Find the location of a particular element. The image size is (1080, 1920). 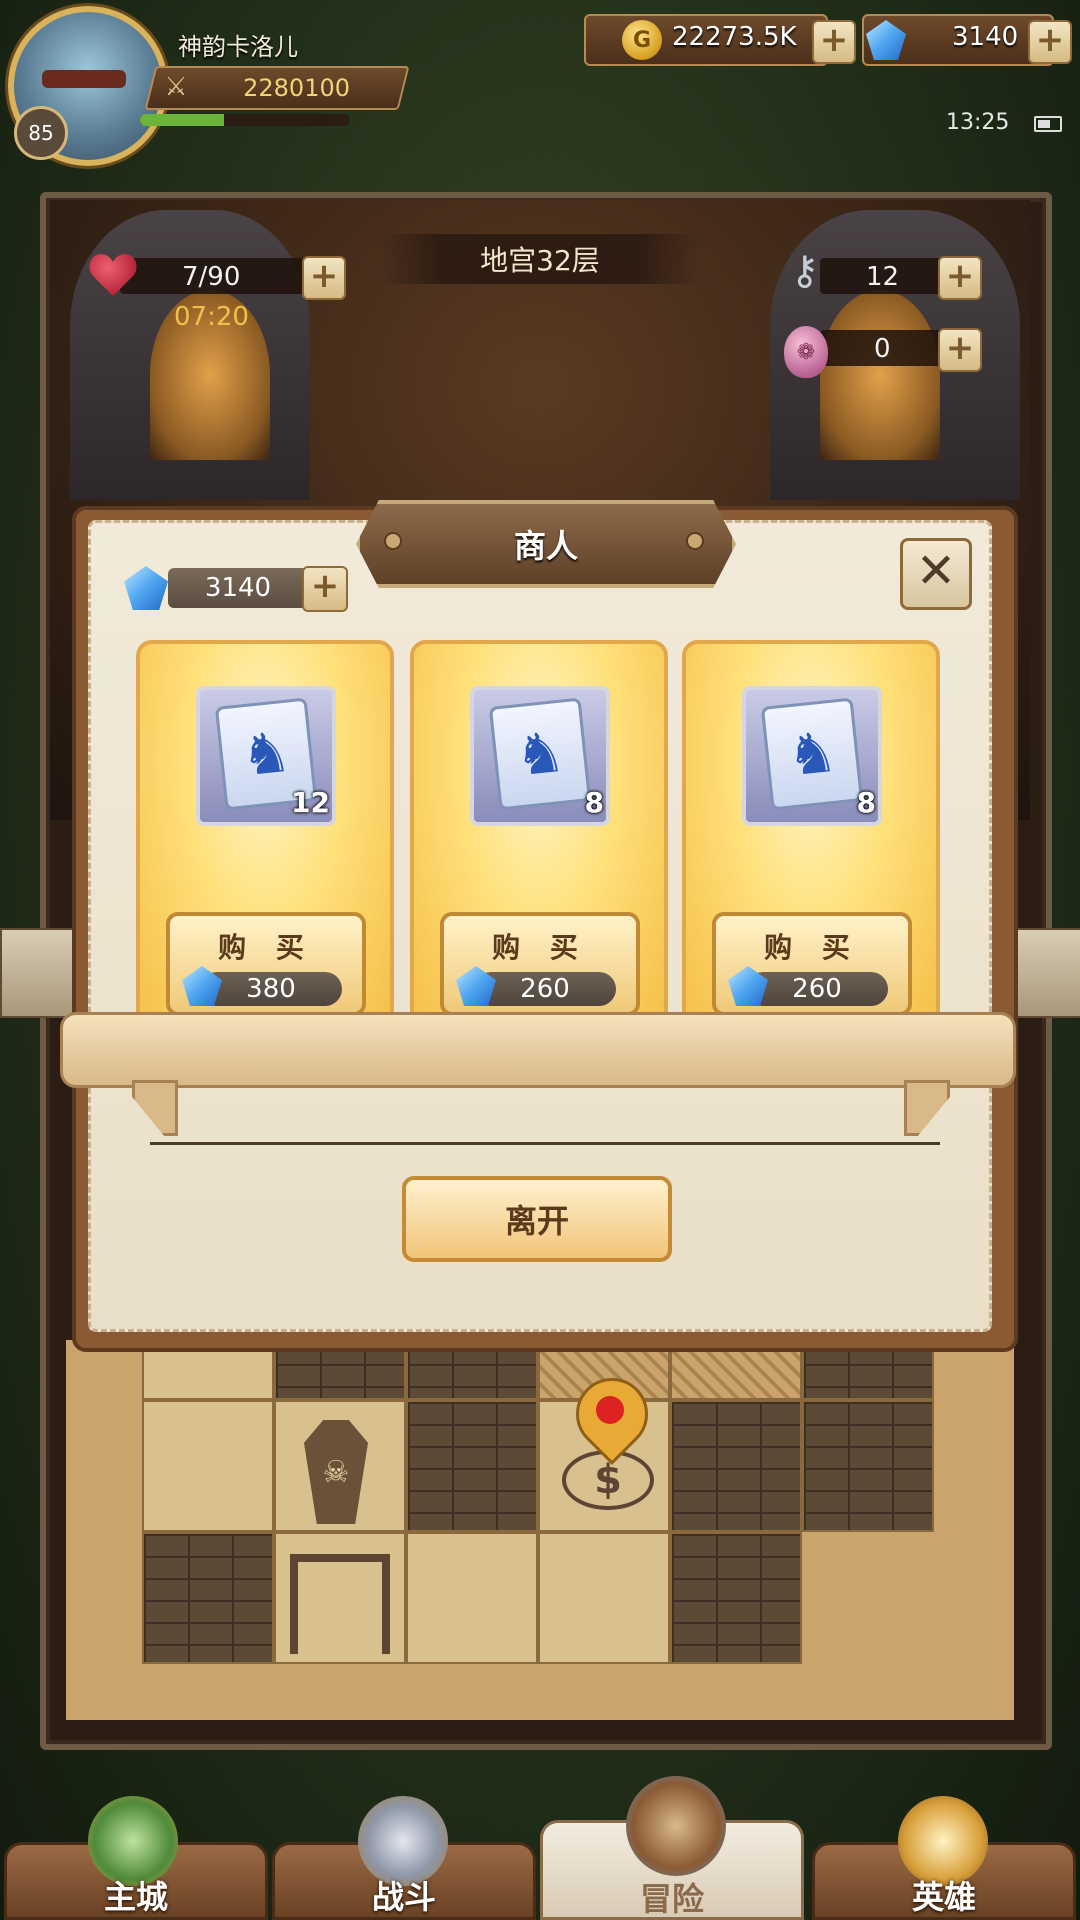

exp-bar-fill is located at coordinates (182, 120).